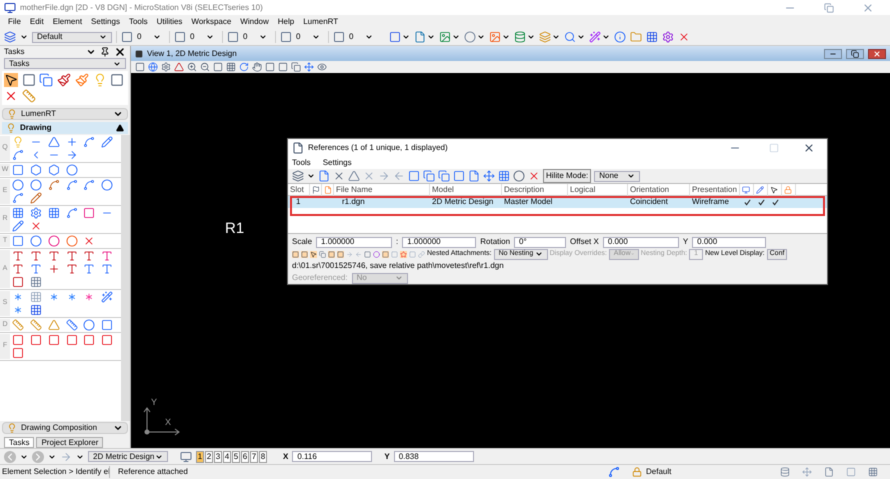  What do you see at coordinates (54, 213) in the screenshot?
I see `hatch-icon` at bounding box center [54, 213].